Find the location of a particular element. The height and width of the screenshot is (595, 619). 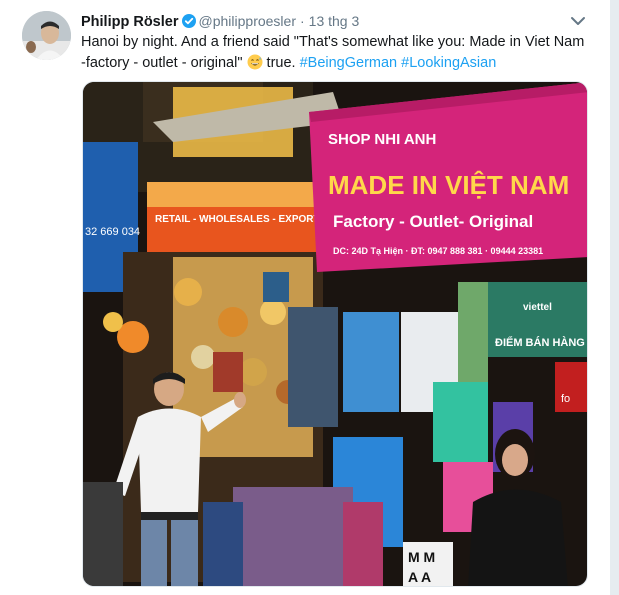

left-phone-text: 32 669 034 is located at coordinates (112, 232).